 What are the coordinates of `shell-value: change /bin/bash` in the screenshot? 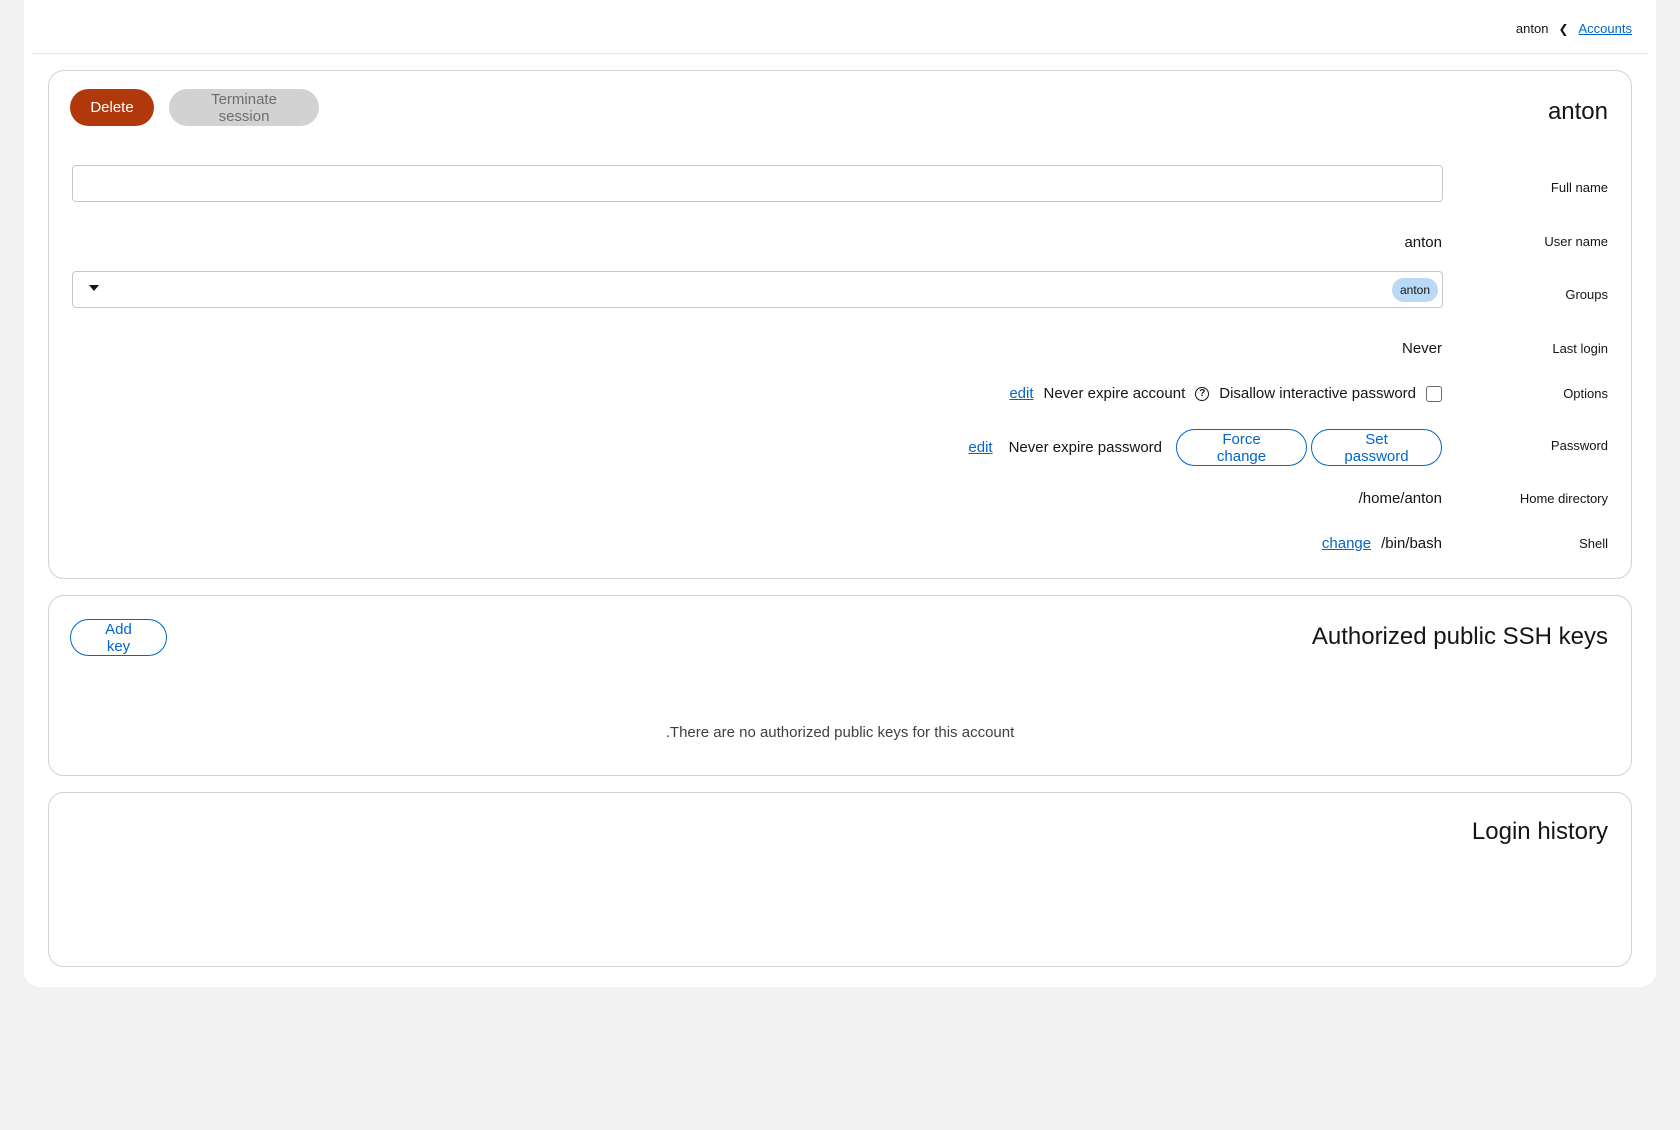 It's located at (1382, 543).